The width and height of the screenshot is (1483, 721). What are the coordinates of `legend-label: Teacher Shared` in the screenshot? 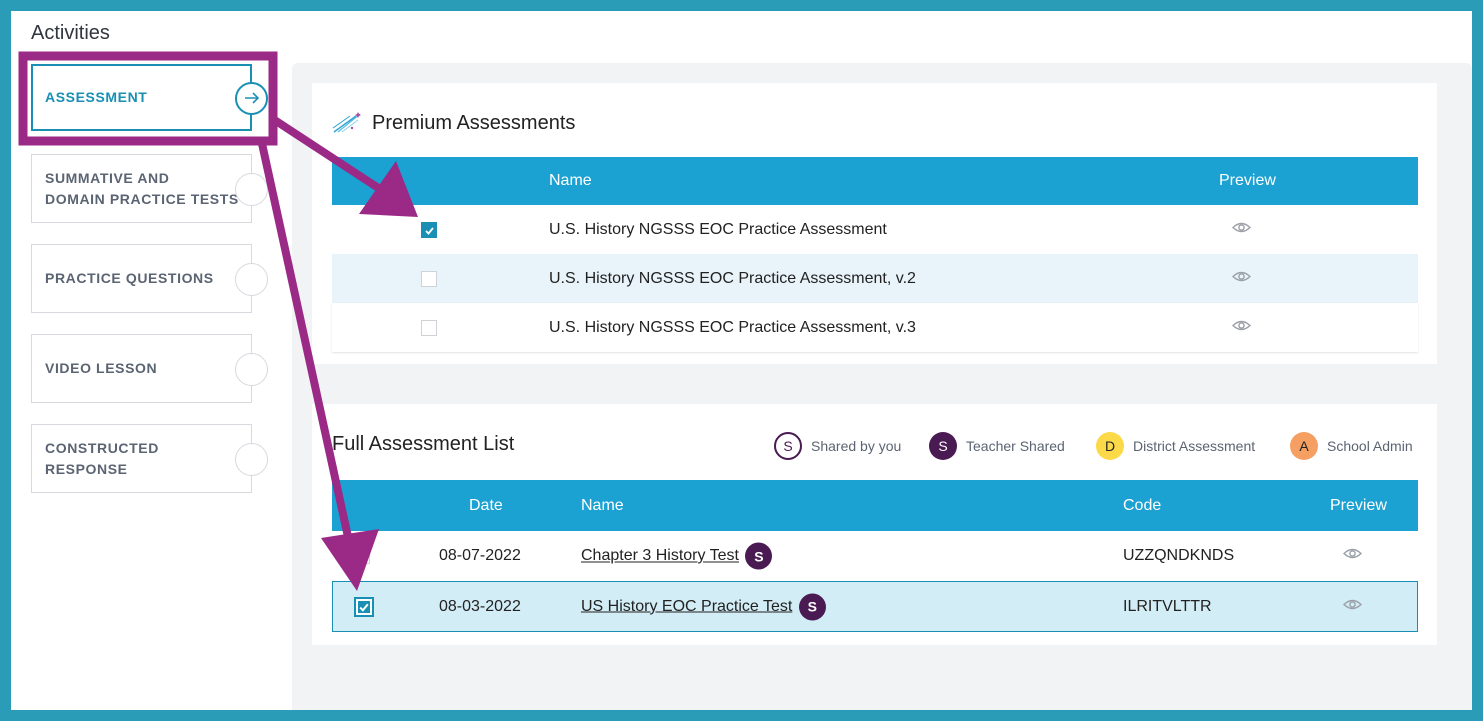 It's located at (1015, 446).